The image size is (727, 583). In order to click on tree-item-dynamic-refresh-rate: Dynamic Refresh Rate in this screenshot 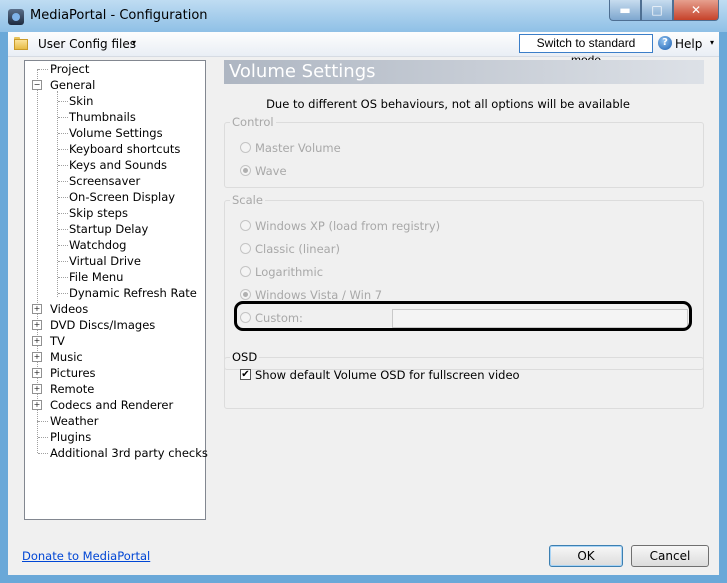, I will do `click(133, 293)`.